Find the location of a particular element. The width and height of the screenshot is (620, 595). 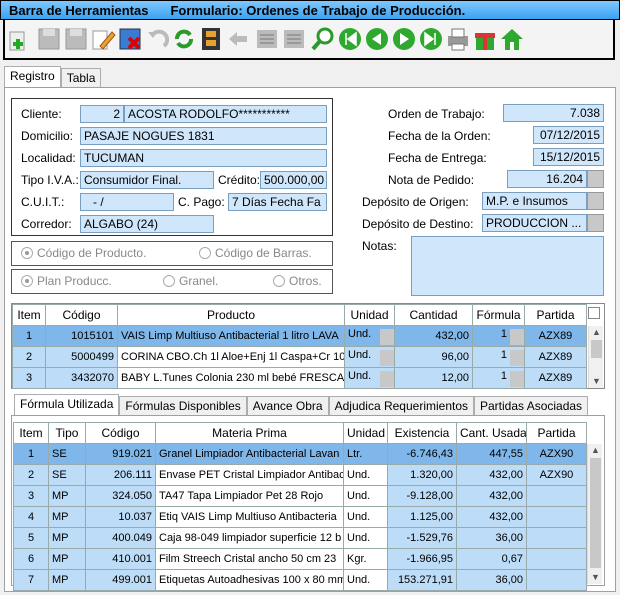

table-cell: Film Streech Cristal ancho 50 cm 23 is located at coordinates (249, 559).